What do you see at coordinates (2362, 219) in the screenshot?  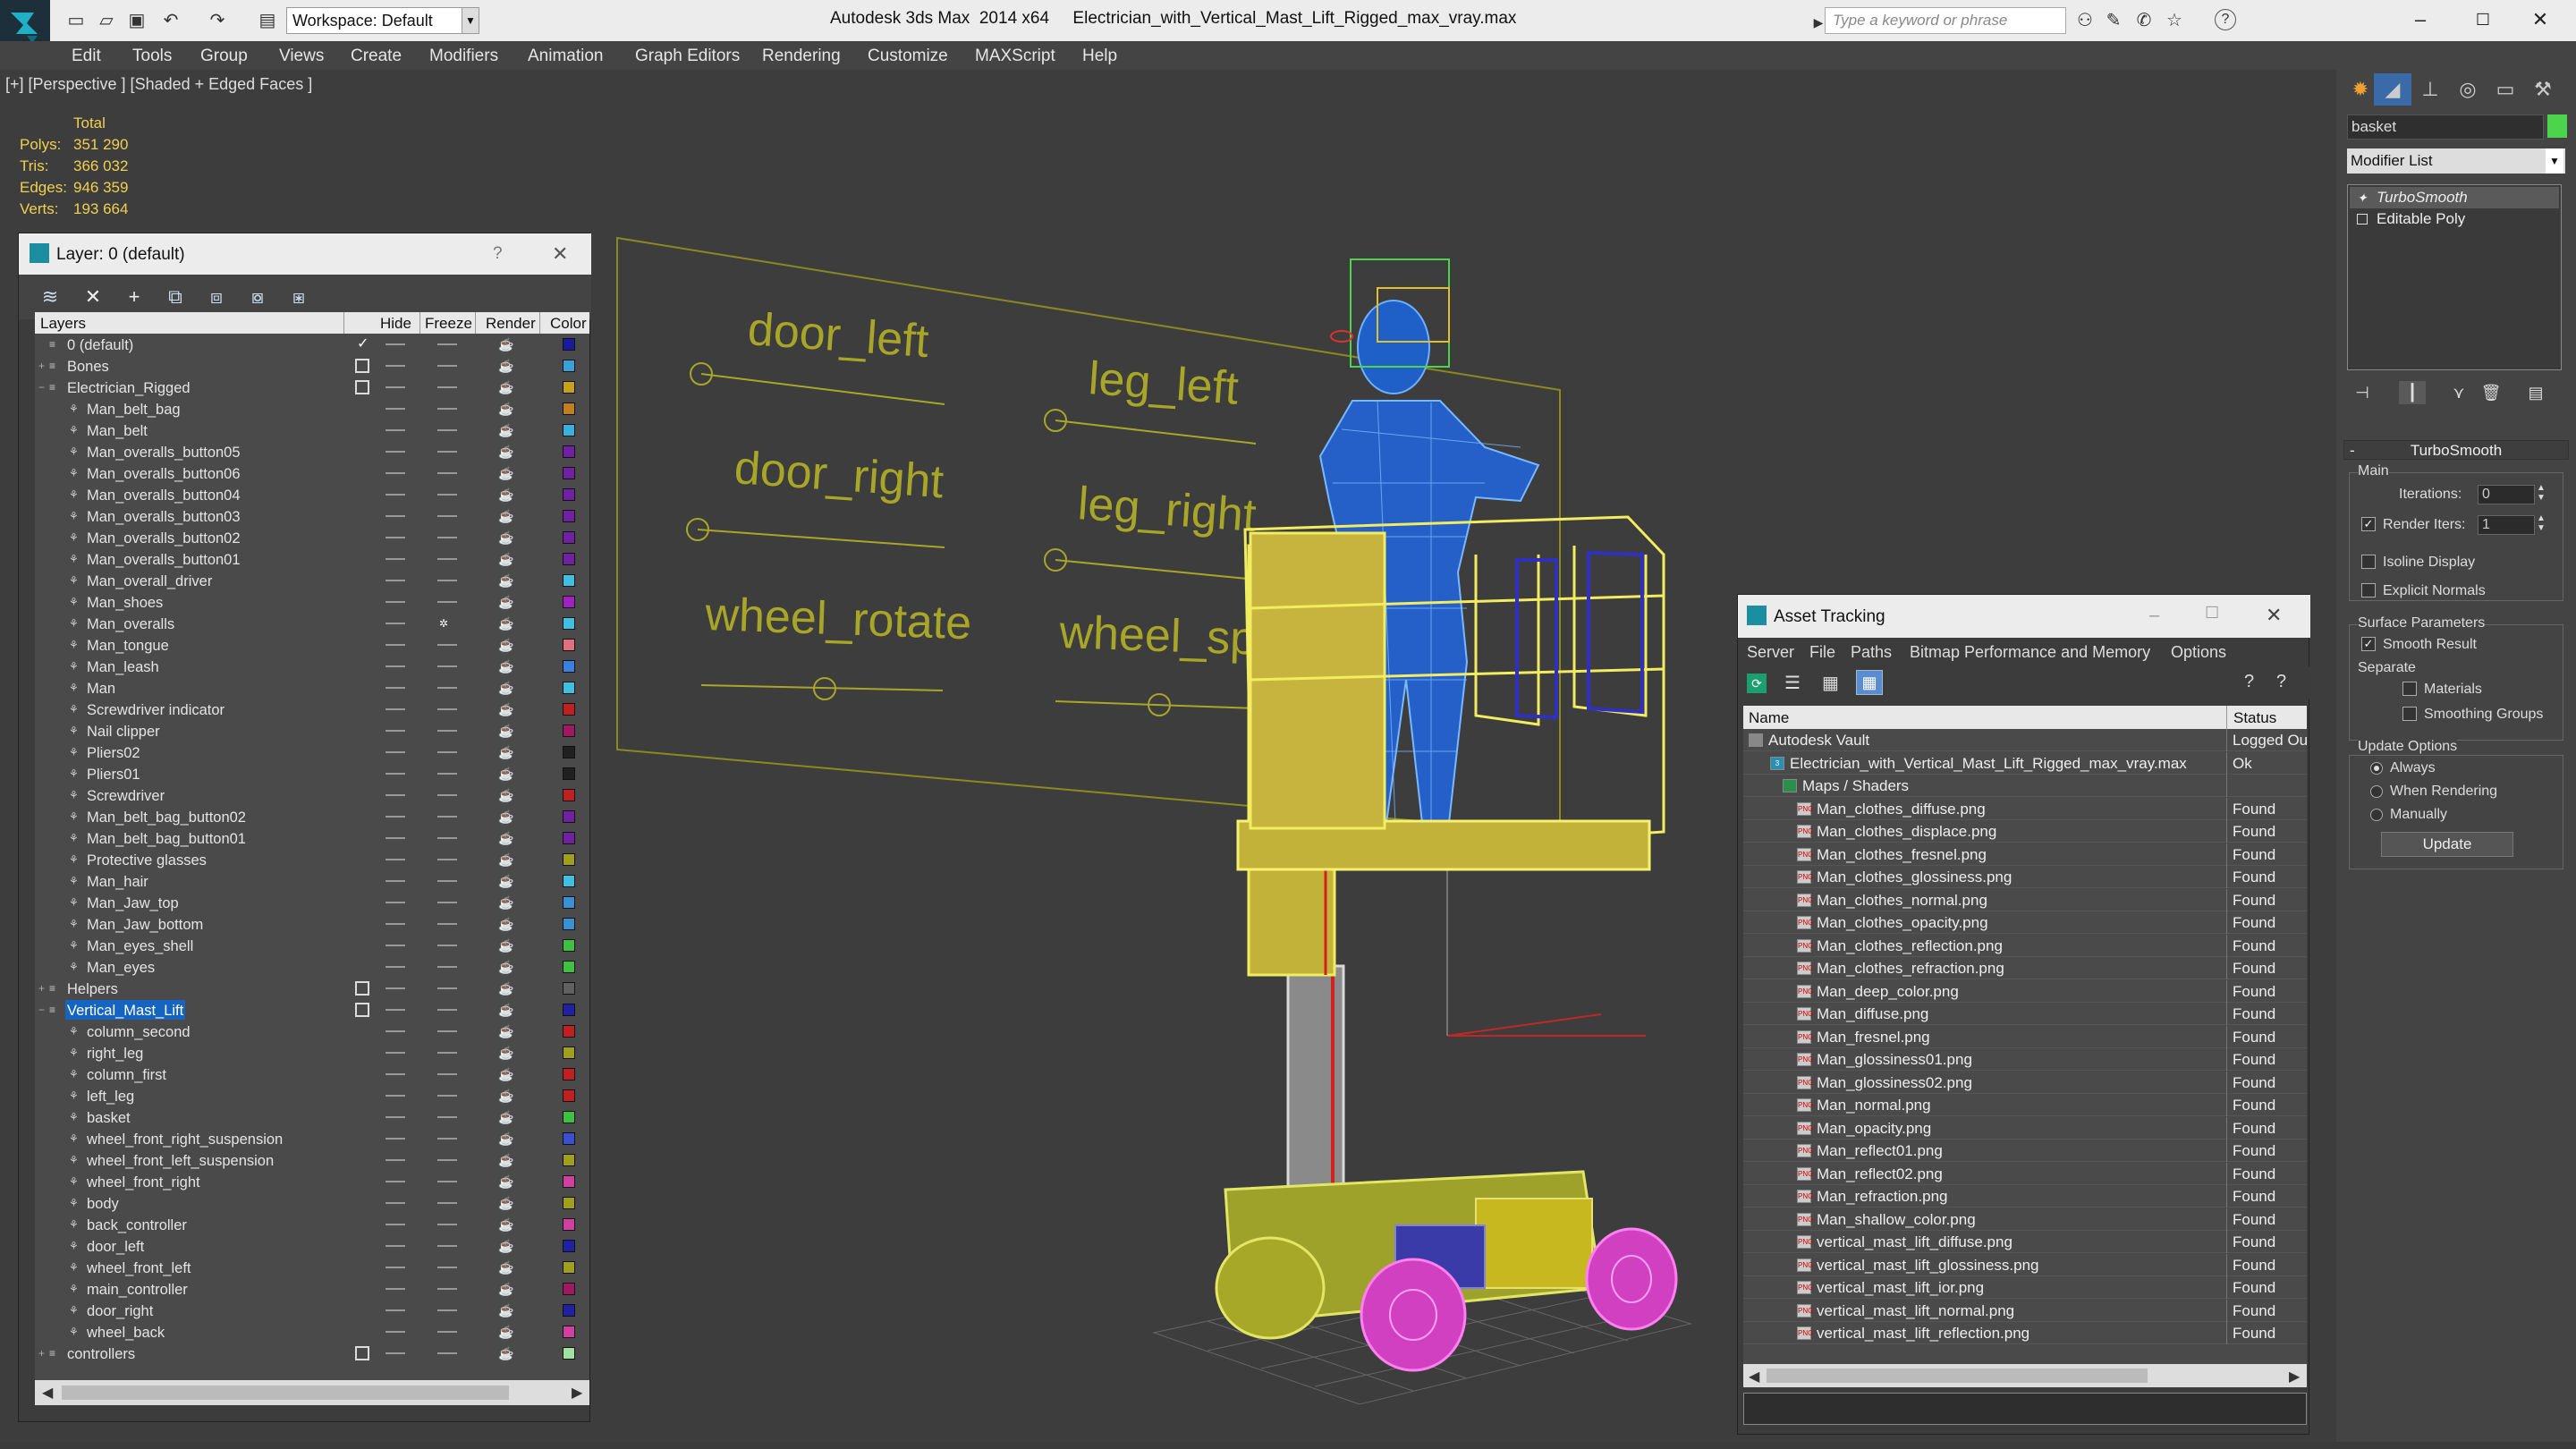 I see `expand-box-icon` at bounding box center [2362, 219].